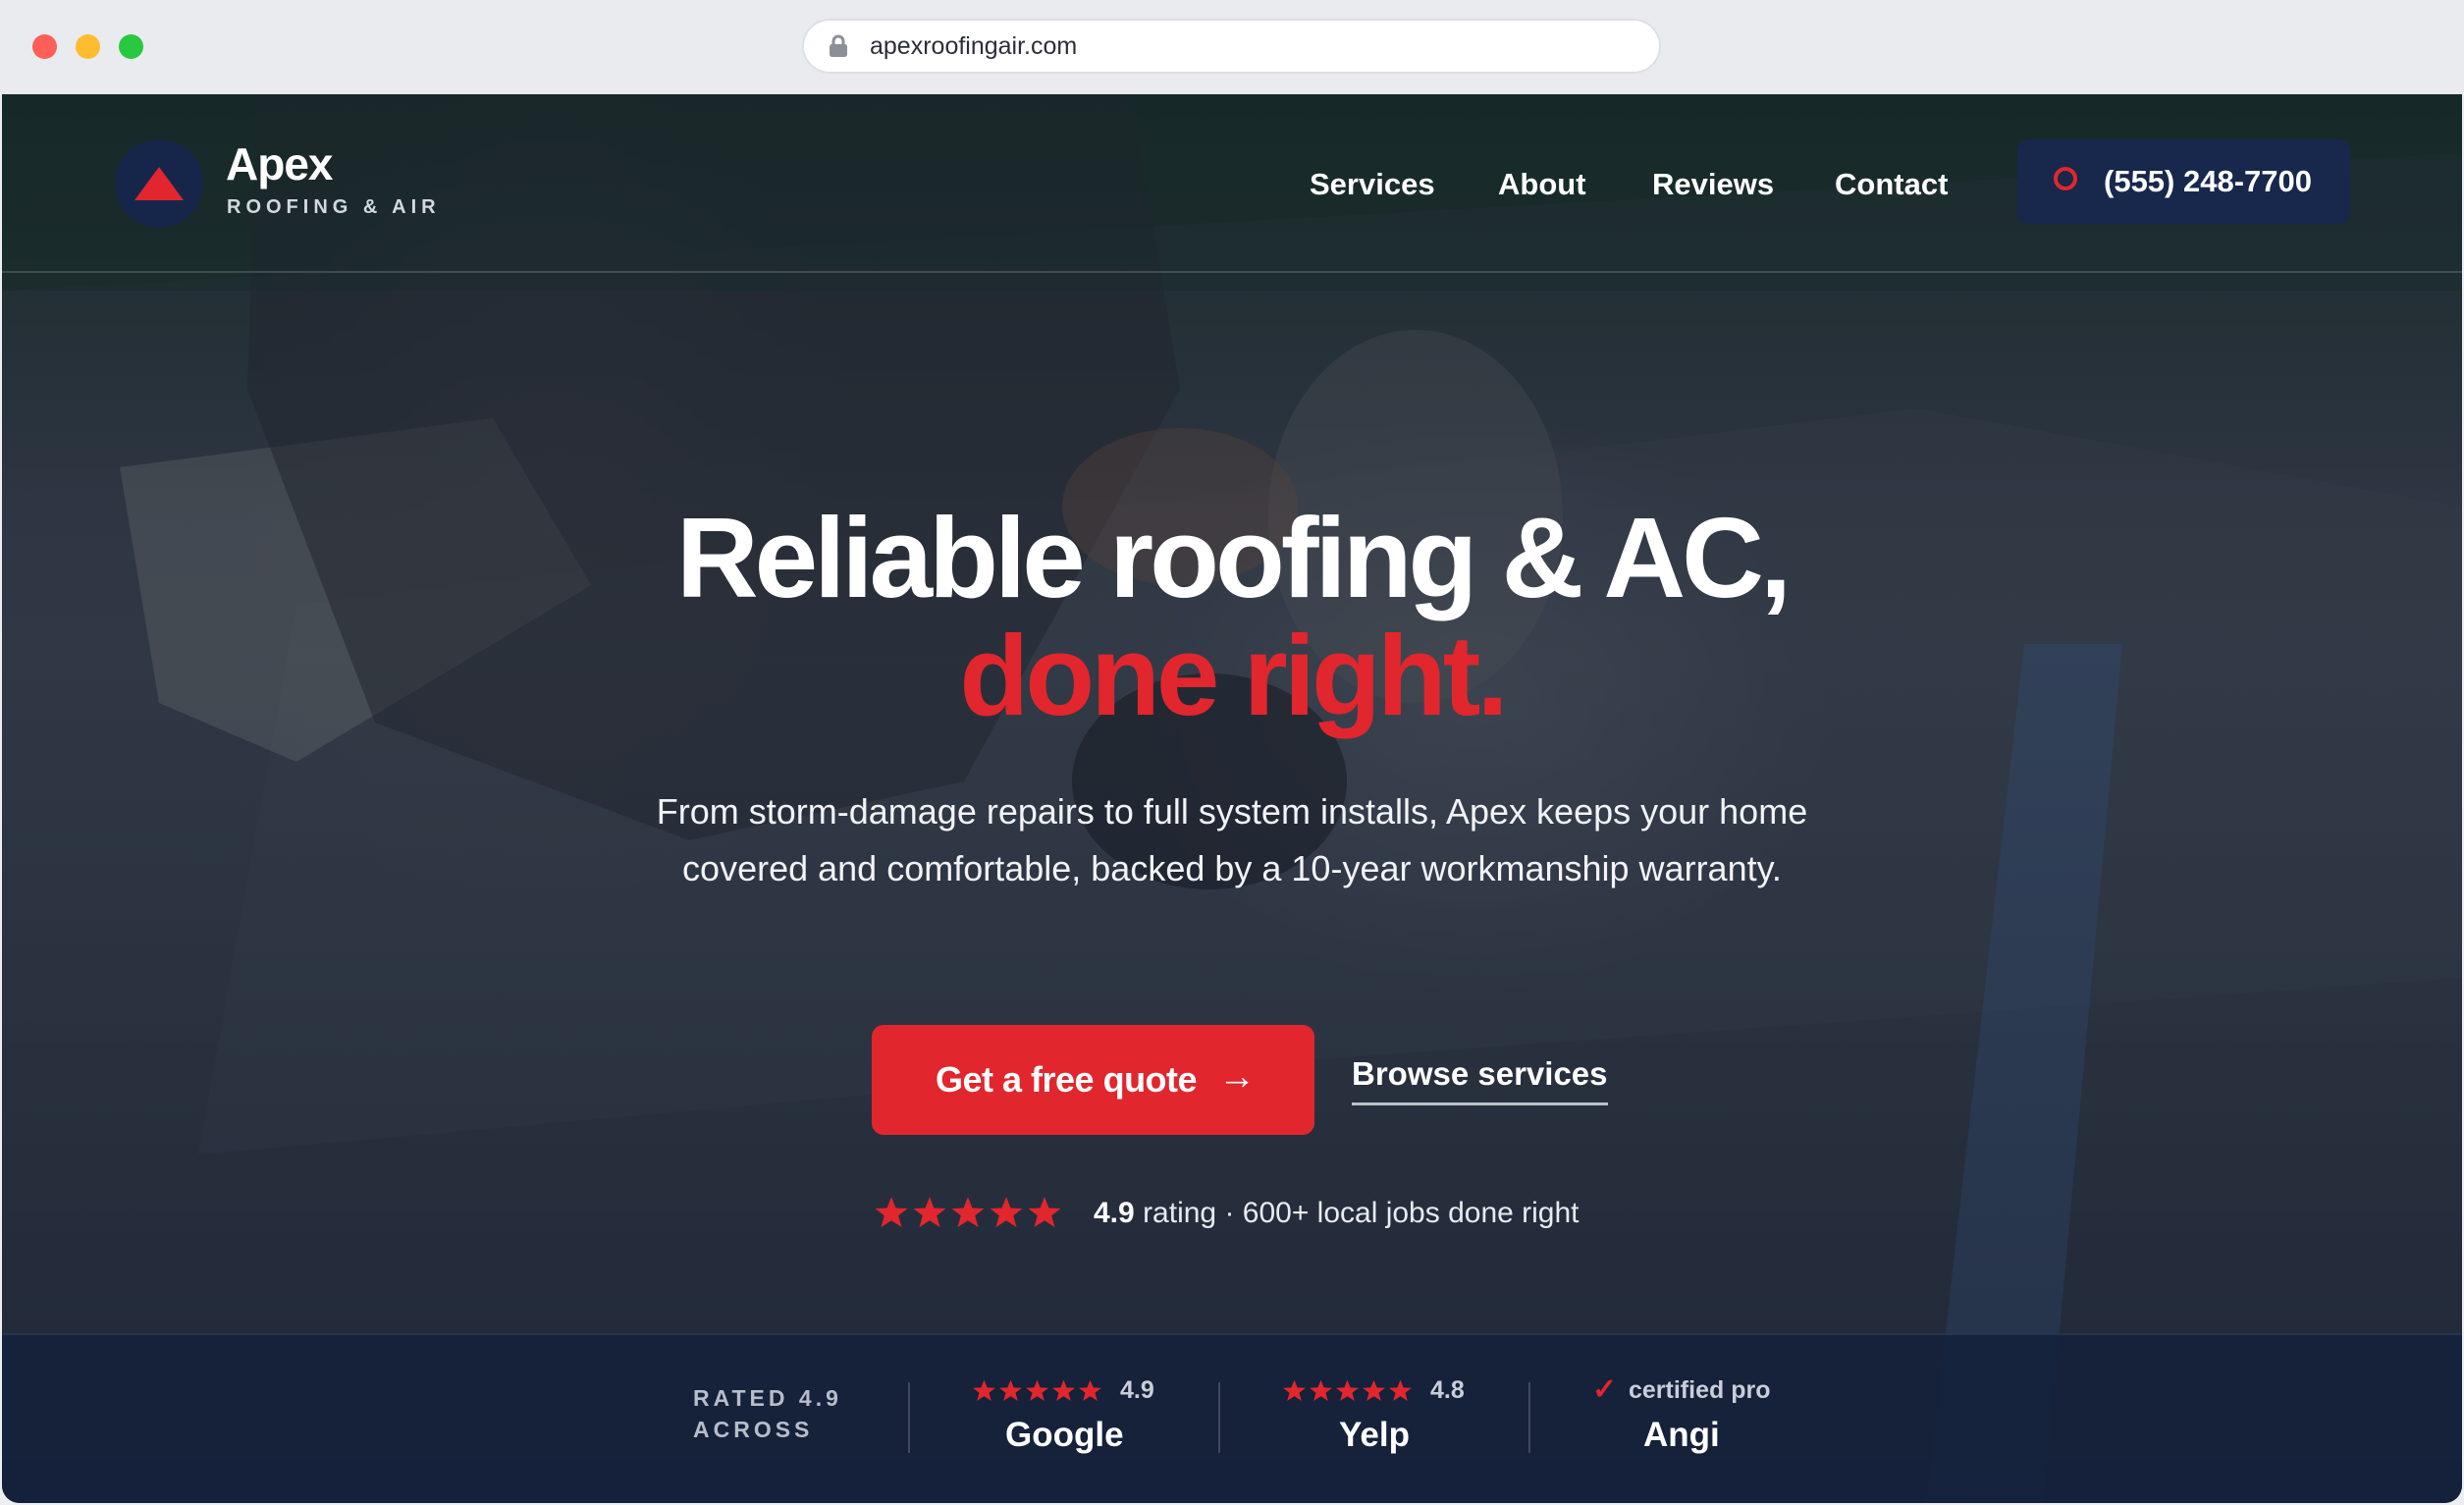  What do you see at coordinates (1447, 1390) in the screenshot?
I see `yelp-score: 4.8` at bounding box center [1447, 1390].